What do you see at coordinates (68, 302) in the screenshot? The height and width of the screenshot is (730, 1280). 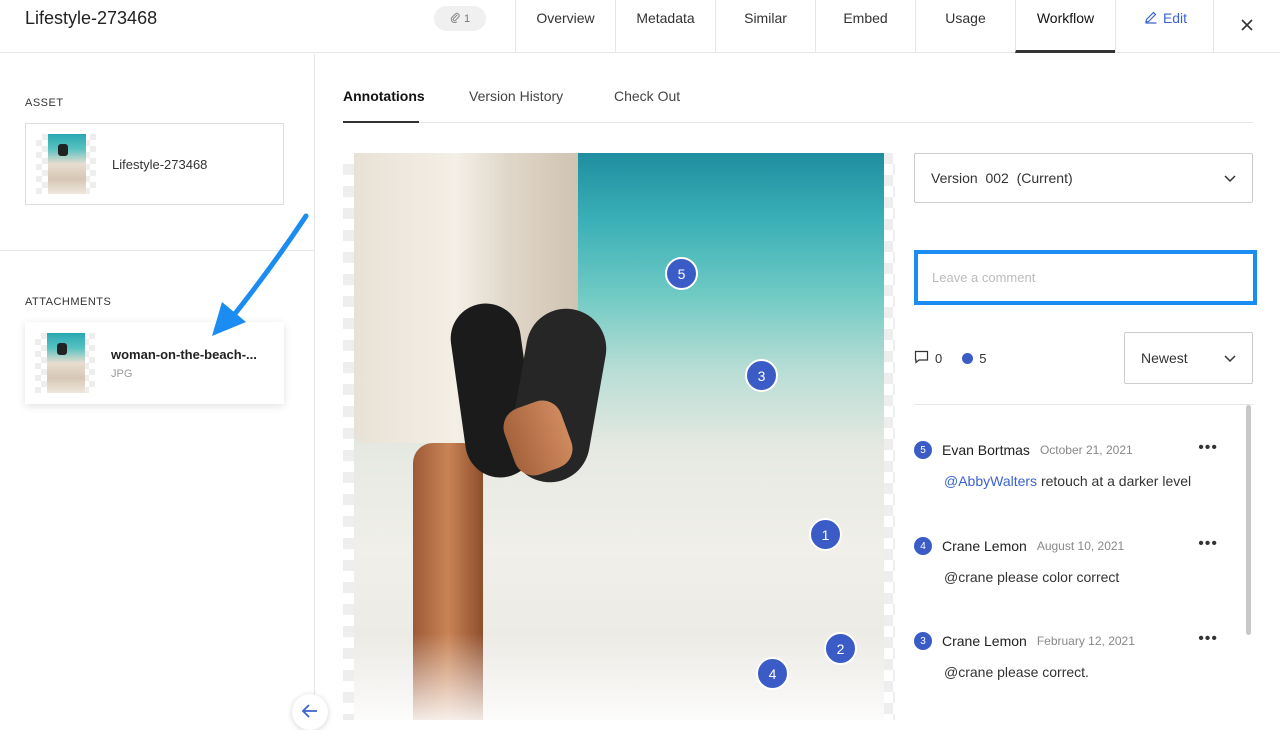 I see `attachments-section-label: ATTACHMENTS` at bounding box center [68, 302].